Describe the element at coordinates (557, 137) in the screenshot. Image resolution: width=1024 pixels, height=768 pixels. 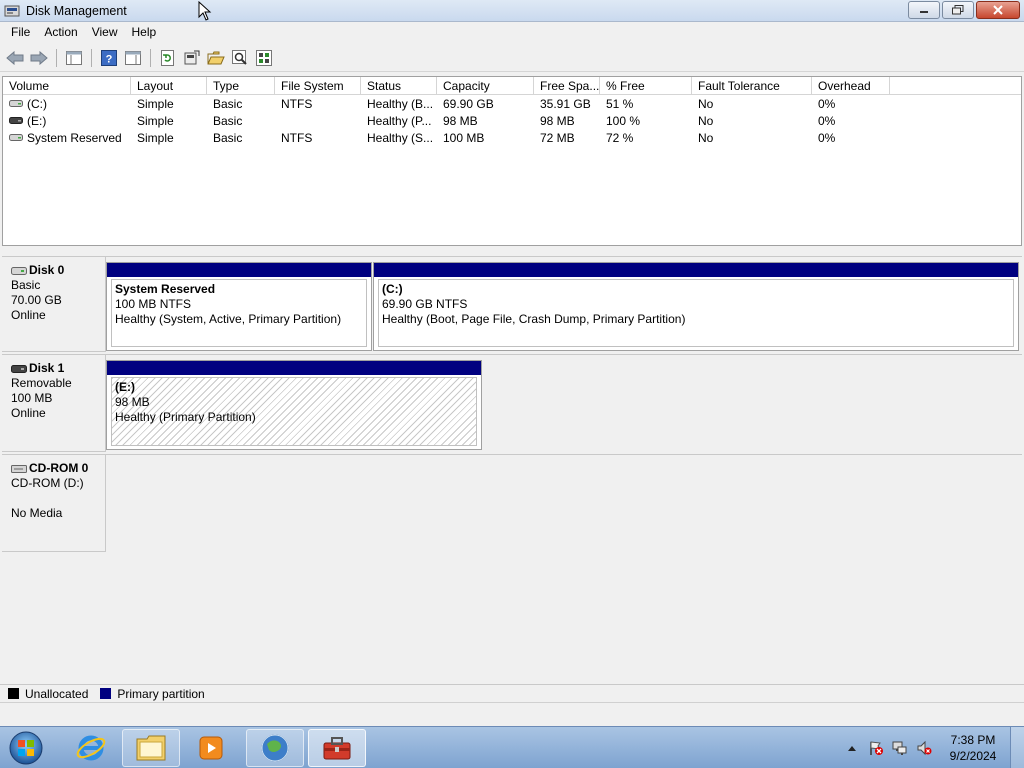
I see `free-space-cell: 72 MB` at that location.